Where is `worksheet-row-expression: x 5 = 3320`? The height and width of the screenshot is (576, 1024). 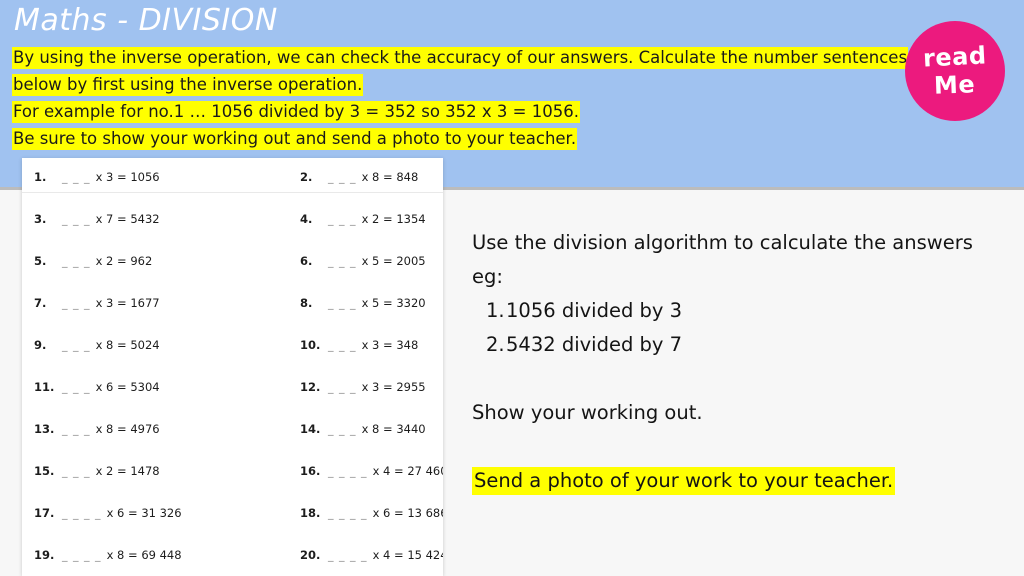 worksheet-row-expression: x 5 = 3320 is located at coordinates (393, 303).